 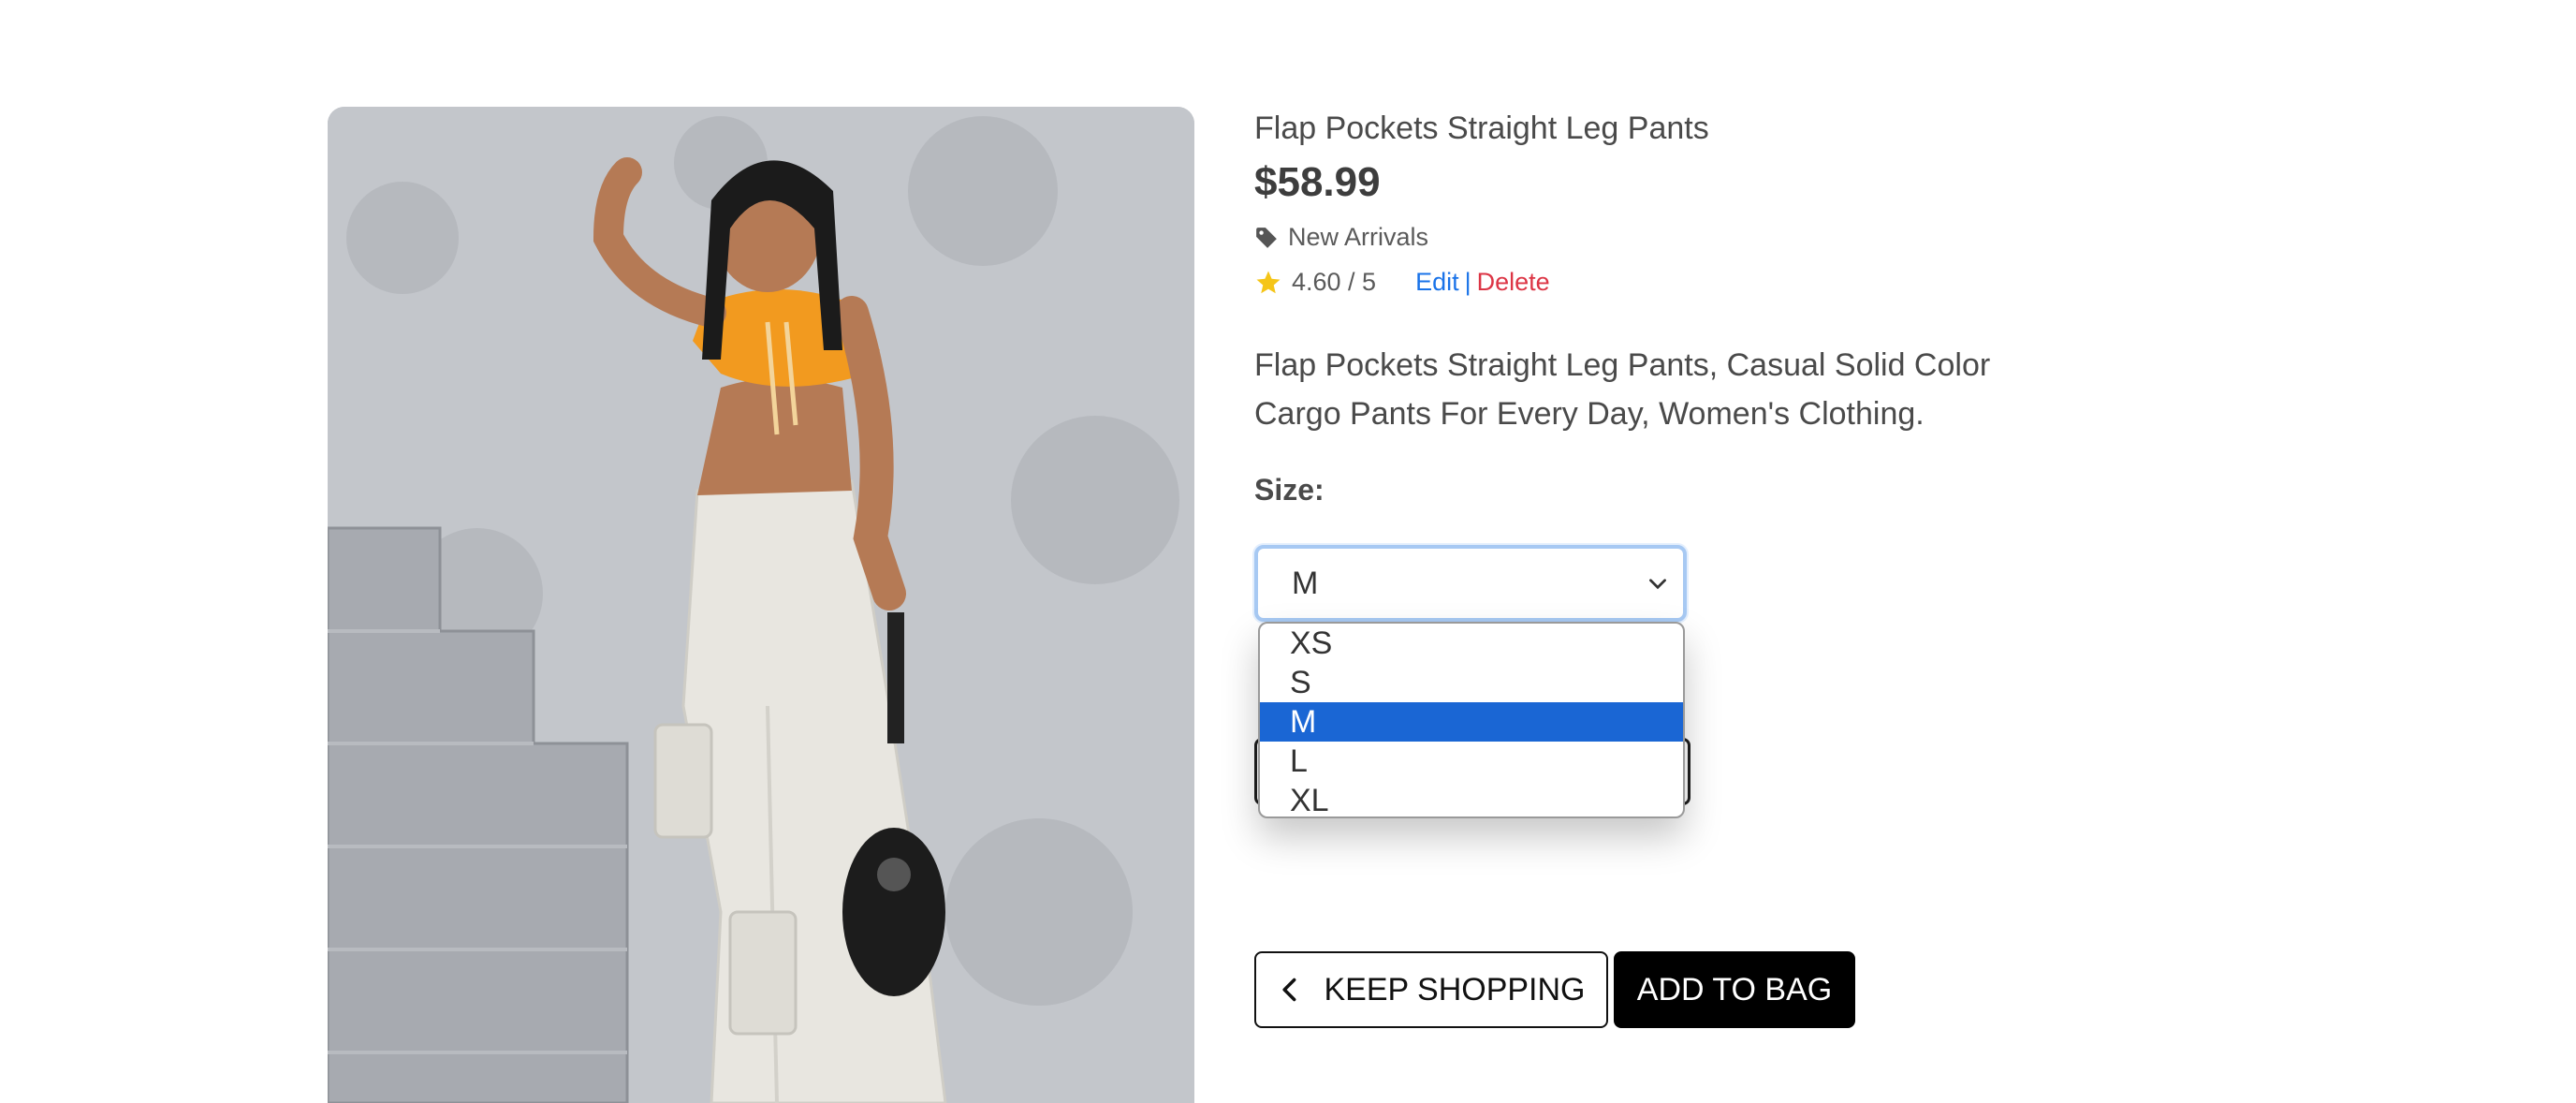 What do you see at coordinates (1268, 282) in the screenshot?
I see `star-icon` at bounding box center [1268, 282].